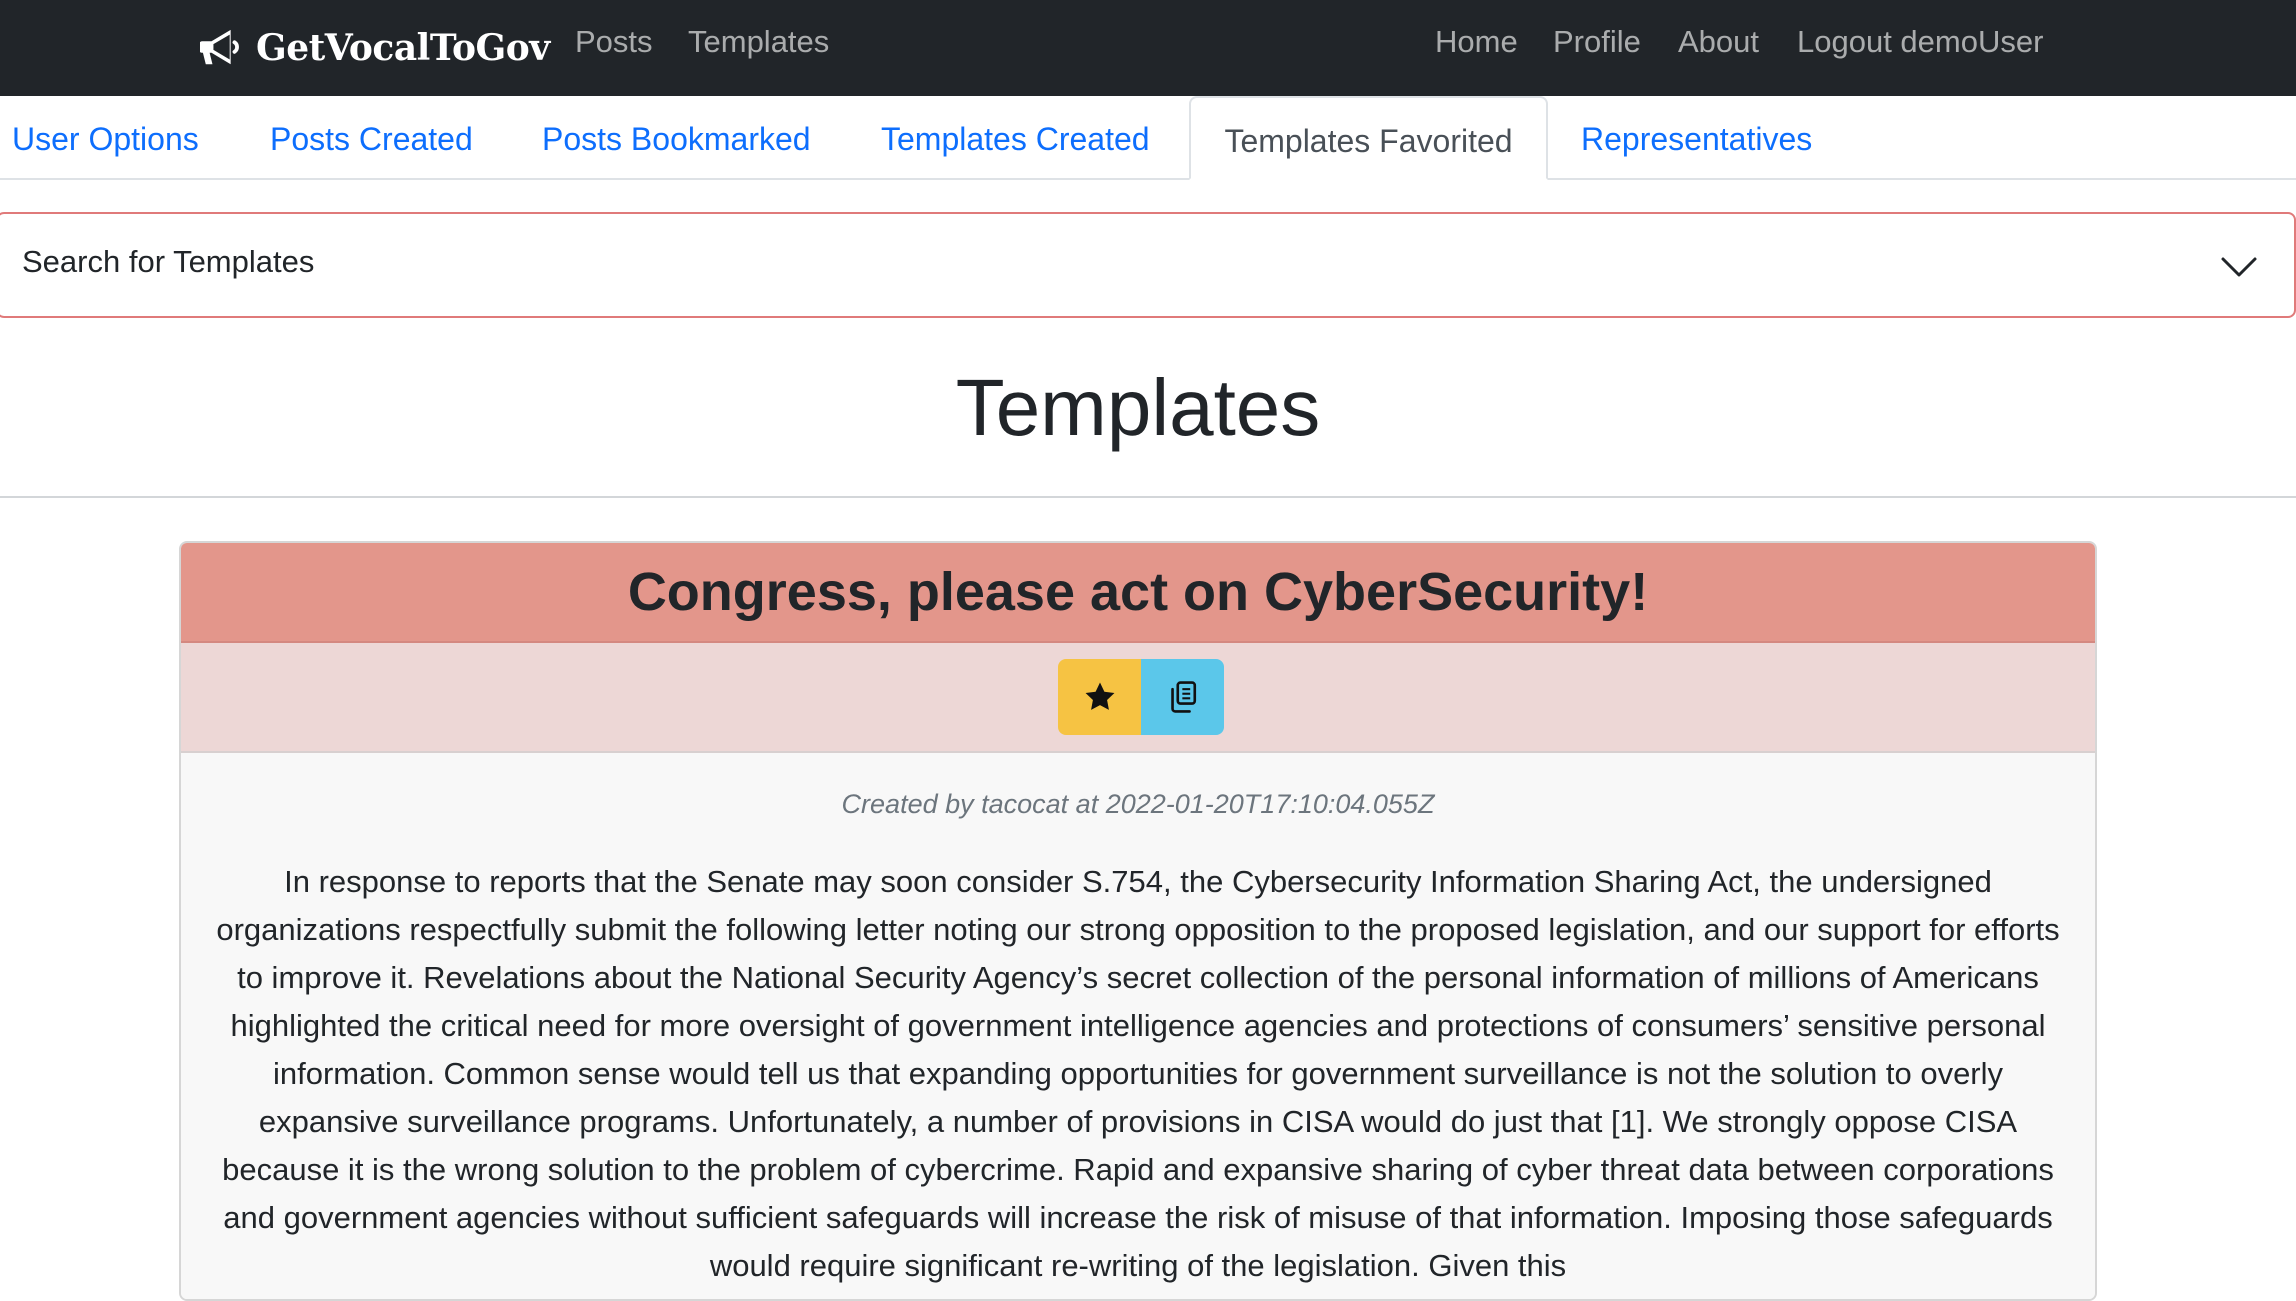  Describe the element at coordinates (1920, 42) in the screenshot. I see `nav-link-logout: Logout demoUser` at that location.